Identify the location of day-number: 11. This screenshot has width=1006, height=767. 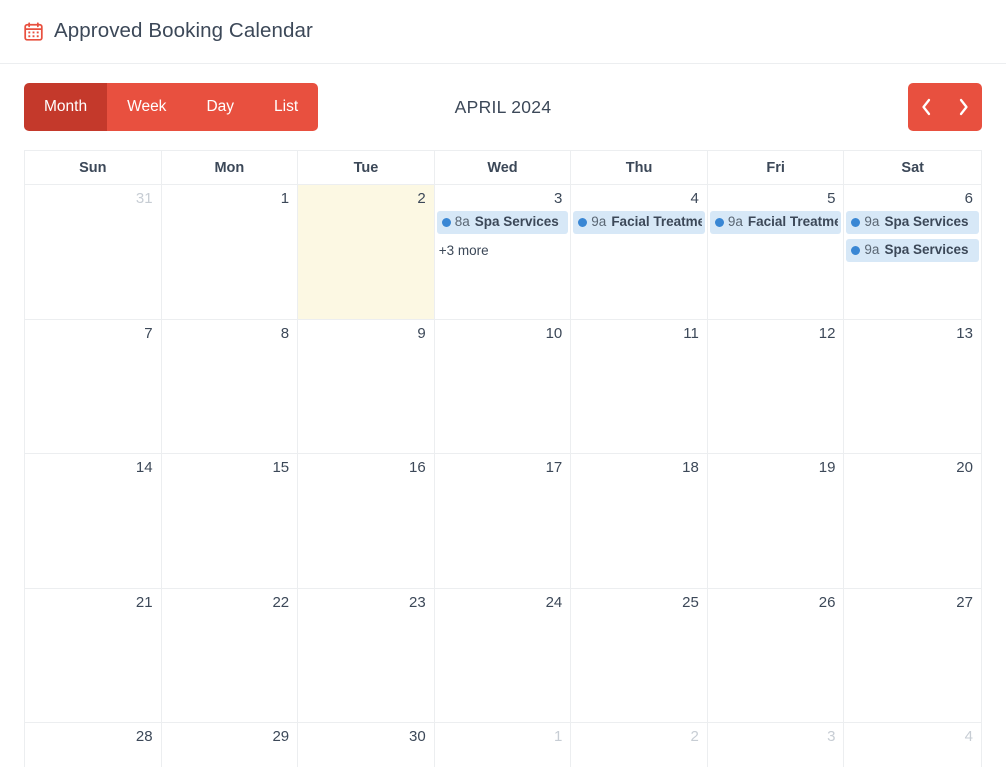
(691, 333).